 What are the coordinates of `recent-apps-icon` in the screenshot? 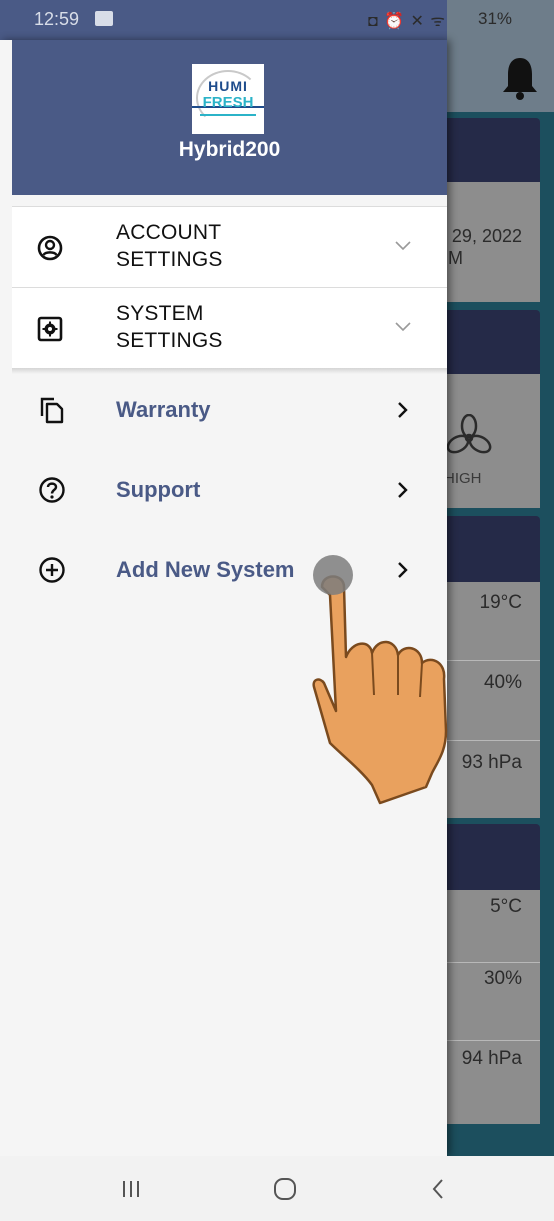 It's located at (131, 1189).